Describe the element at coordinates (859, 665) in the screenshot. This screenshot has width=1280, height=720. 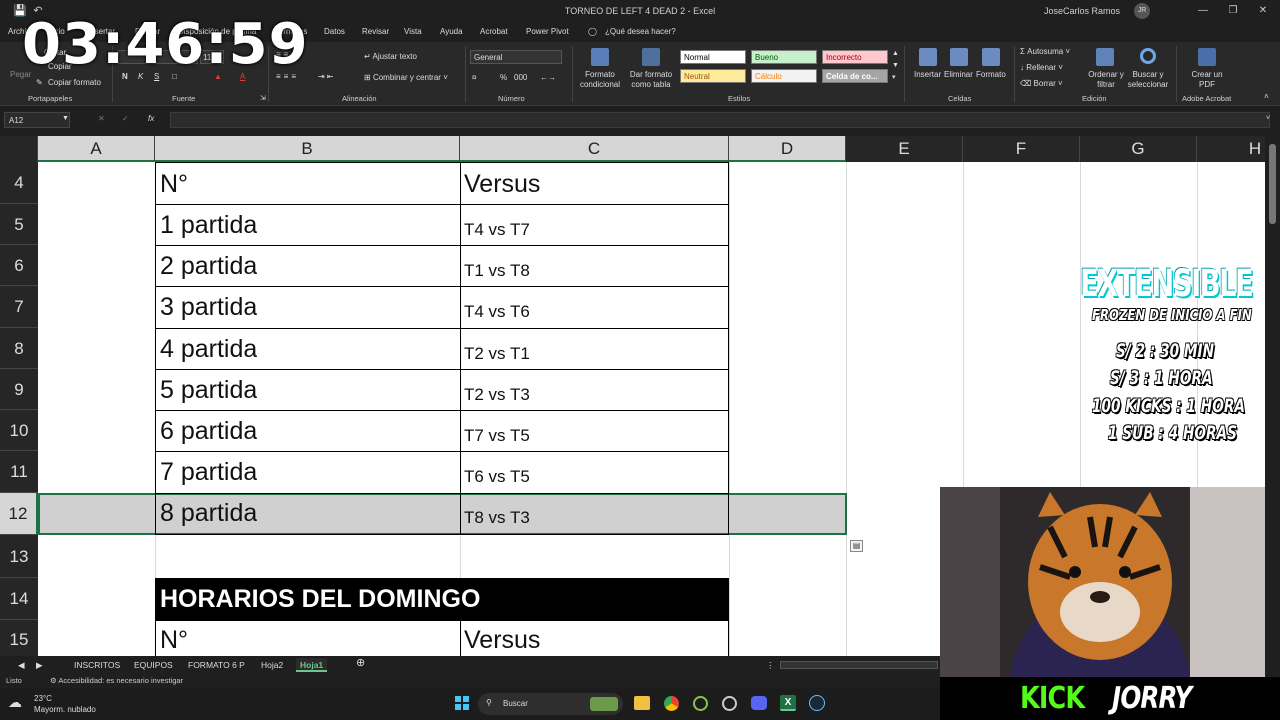
I see `horizontal-scrollbar` at that location.